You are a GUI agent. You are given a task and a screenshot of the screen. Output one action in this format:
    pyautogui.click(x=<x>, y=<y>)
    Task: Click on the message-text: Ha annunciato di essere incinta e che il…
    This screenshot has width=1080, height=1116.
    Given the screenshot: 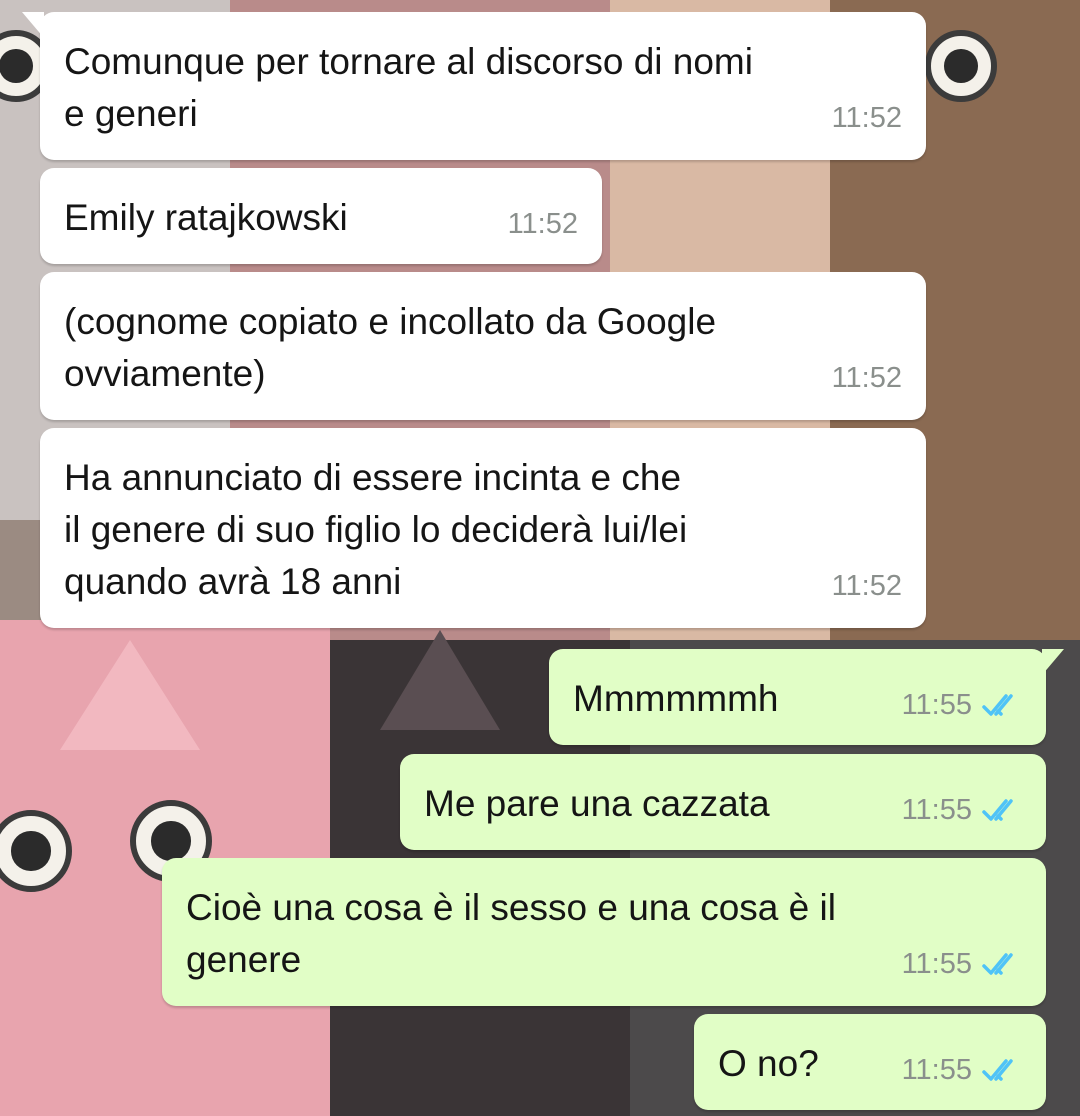 What is the action you would take?
    pyautogui.click(x=376, y=529)
    